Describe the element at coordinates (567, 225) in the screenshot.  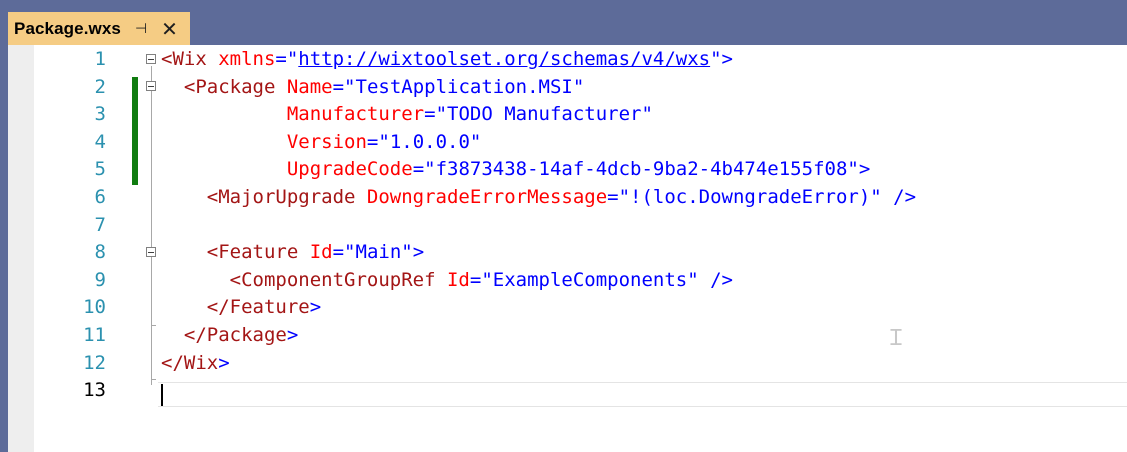
I see `code-line: 7` at that location.